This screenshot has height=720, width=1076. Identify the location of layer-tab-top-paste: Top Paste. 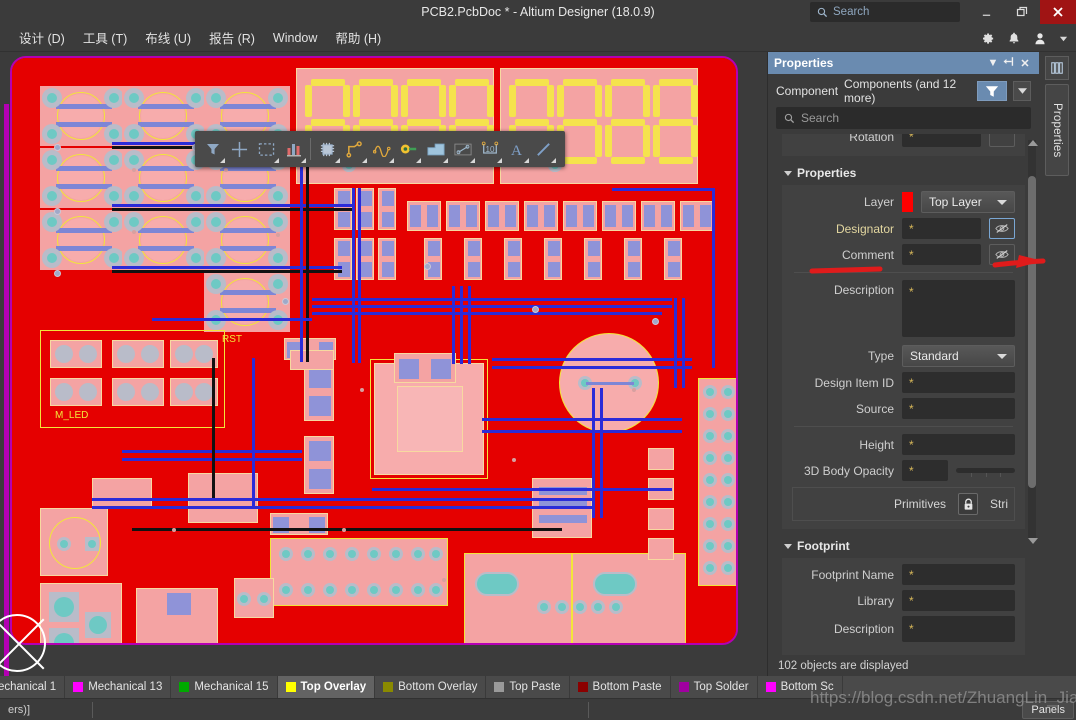
(528, 687).